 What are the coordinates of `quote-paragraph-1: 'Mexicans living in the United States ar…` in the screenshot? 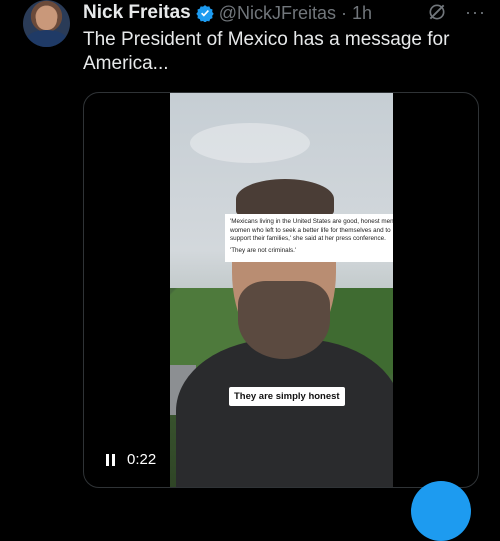 It's located at (311, 230).